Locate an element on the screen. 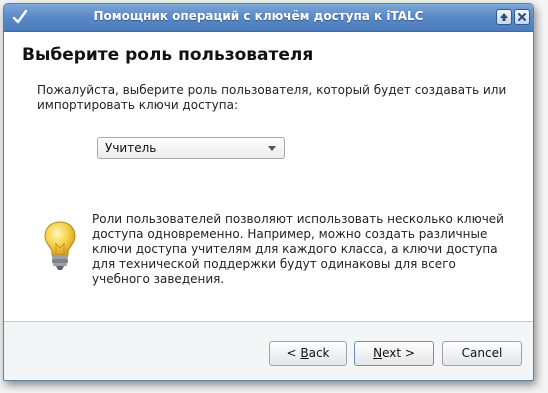 The height and width of the screenshot is (393, 548). back-button-label: ack is located at coordinates (319, 353).